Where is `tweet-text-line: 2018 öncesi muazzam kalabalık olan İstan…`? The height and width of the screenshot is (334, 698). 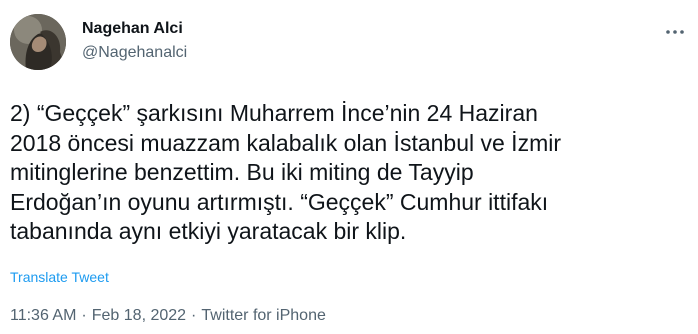
tweet-text-line: 2018 öncesi muazzam kalabalık olan İstan… is located at coordinates (286, 142).